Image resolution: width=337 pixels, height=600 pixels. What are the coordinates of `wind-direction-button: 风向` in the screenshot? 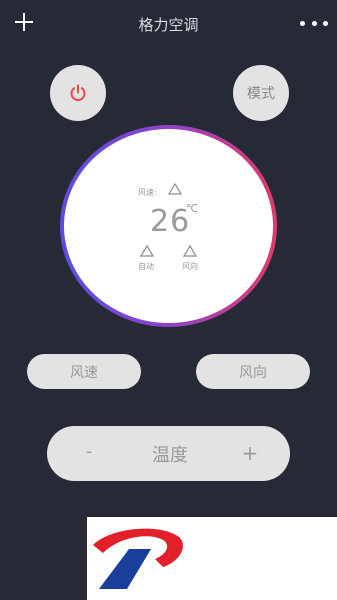 It's located at (253, 371).